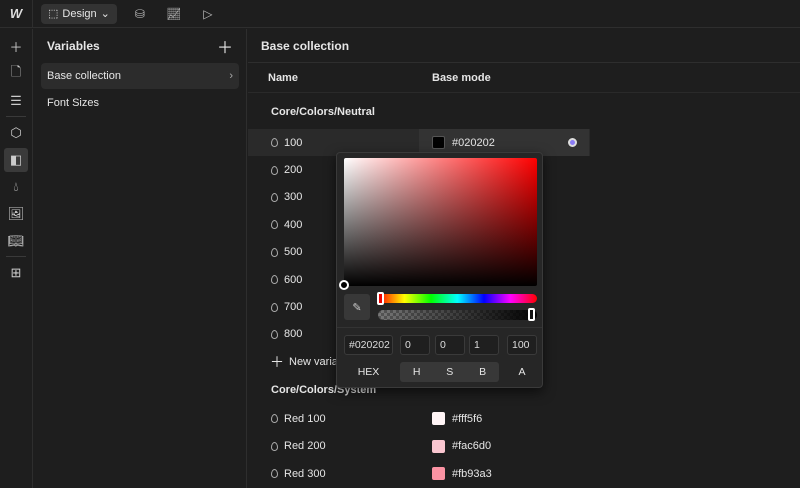  What do you see at coordinates (16, 273) in the screenshot?
I see `apps-icon: ⊞` at bounding box center [16, 273].